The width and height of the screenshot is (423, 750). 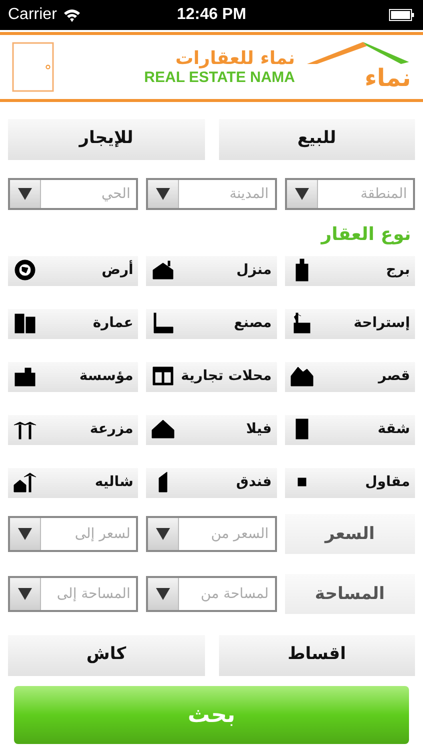 What do you see at coordinates (219, 77) in the screenshot?
I see `brand-subtitle: REAL ESTATE NAMA` at bounding box center [219, 77].